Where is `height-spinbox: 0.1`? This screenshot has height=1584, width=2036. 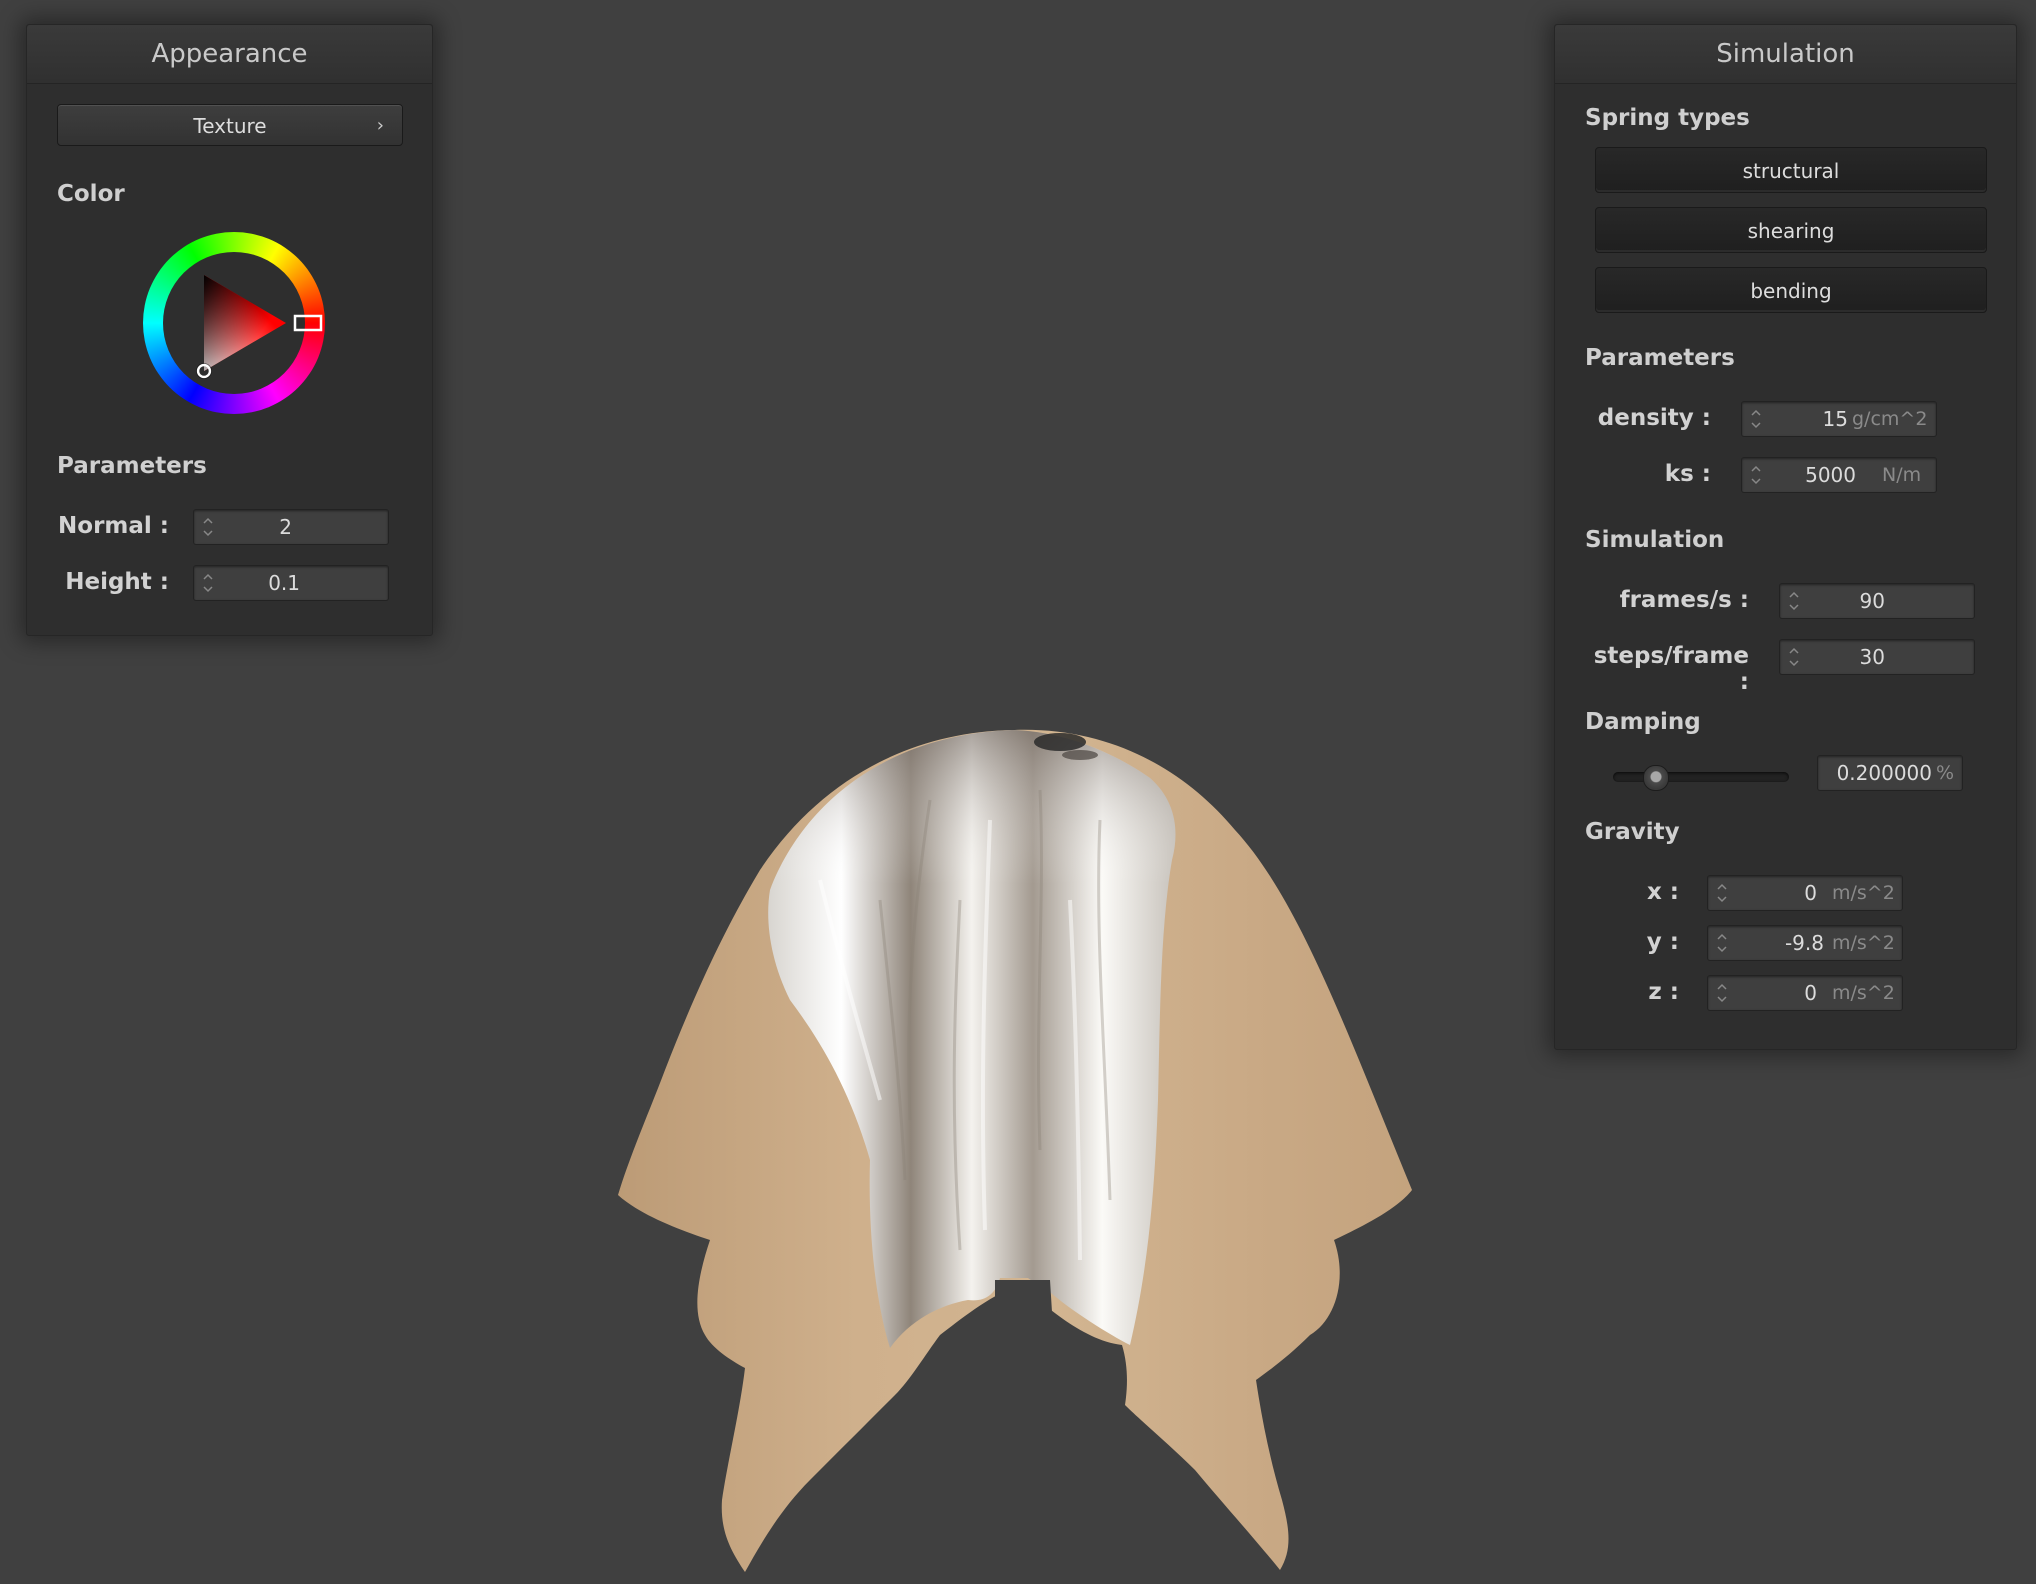
height-spinbox: 0.1 is located at coordinates (291, 583).